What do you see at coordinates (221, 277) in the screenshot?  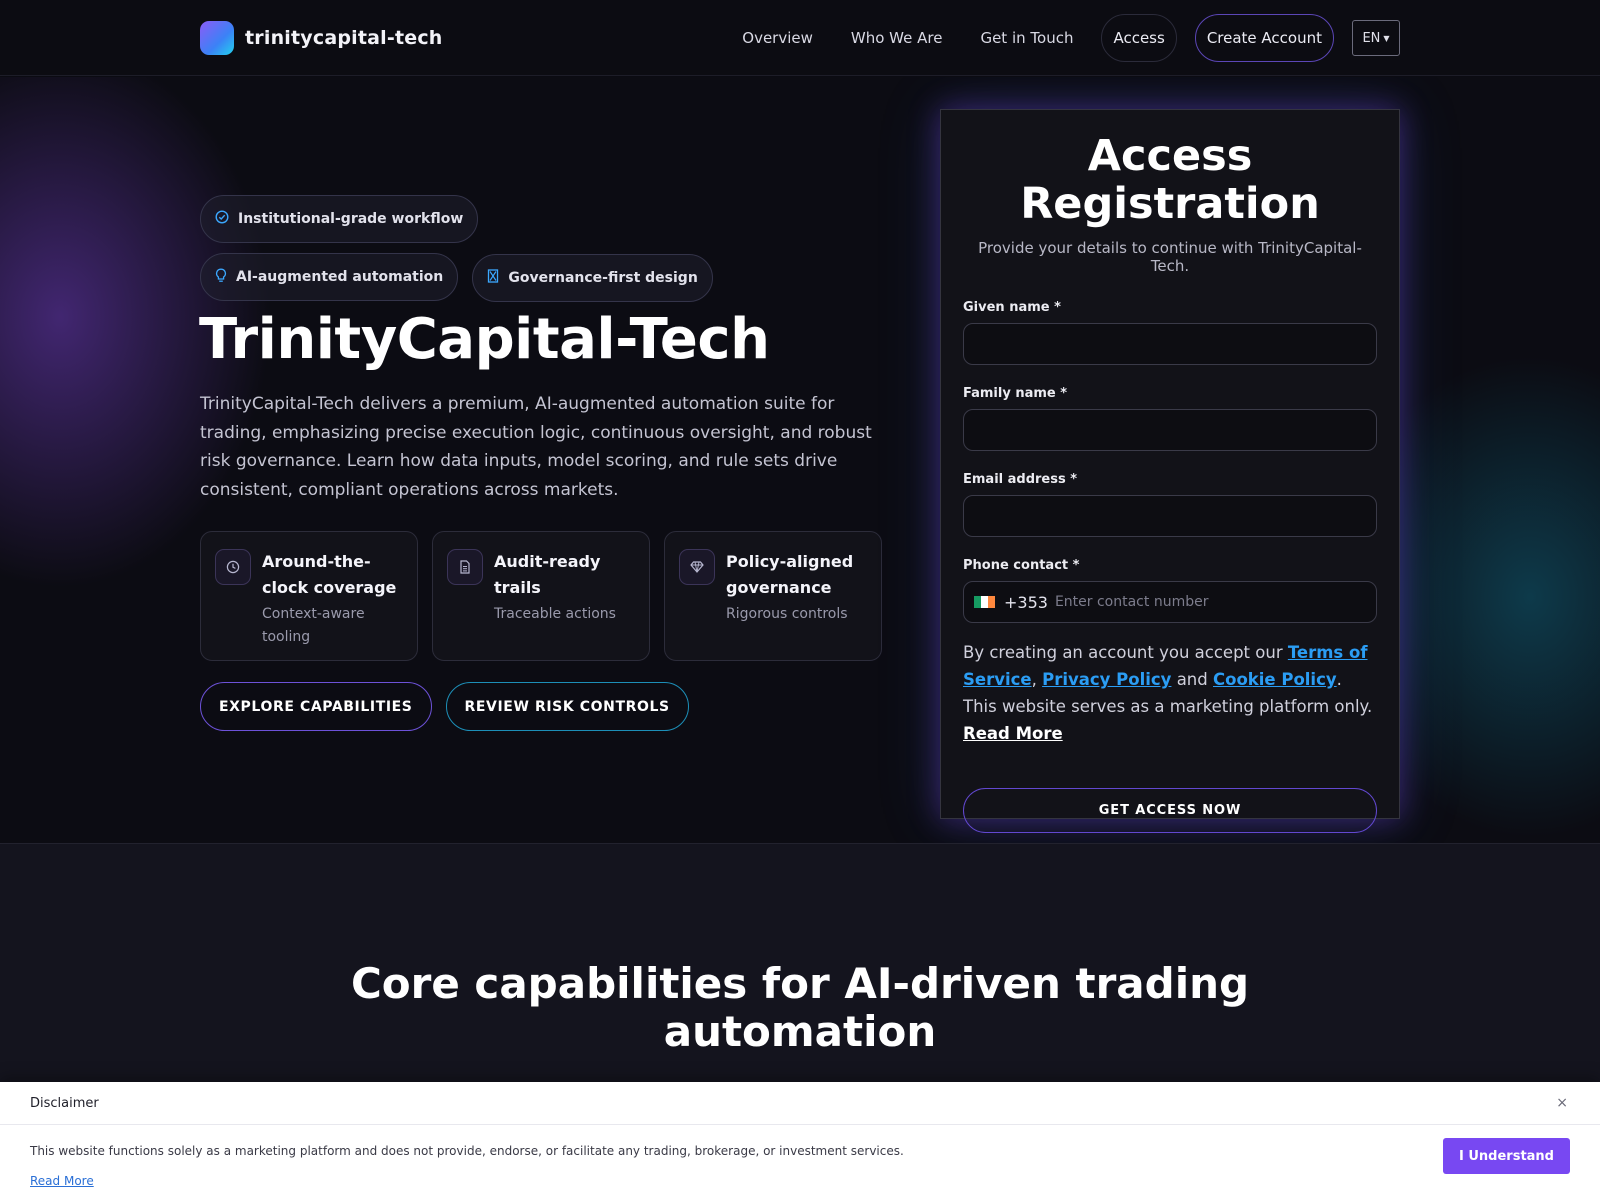 I see `lightbulb-icon` at bounding box center [221, 277].